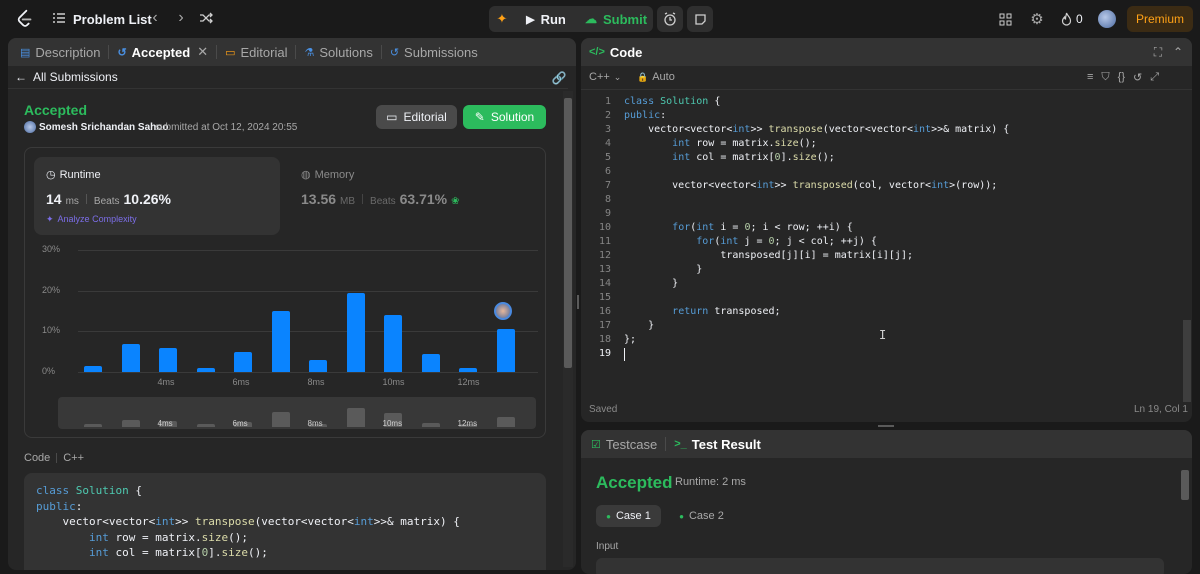 This screenshot has width=1200, height=574. Describe the element at coordinates (72, 201) in the screenshot. I see `runtime-unit: ms` at that location.